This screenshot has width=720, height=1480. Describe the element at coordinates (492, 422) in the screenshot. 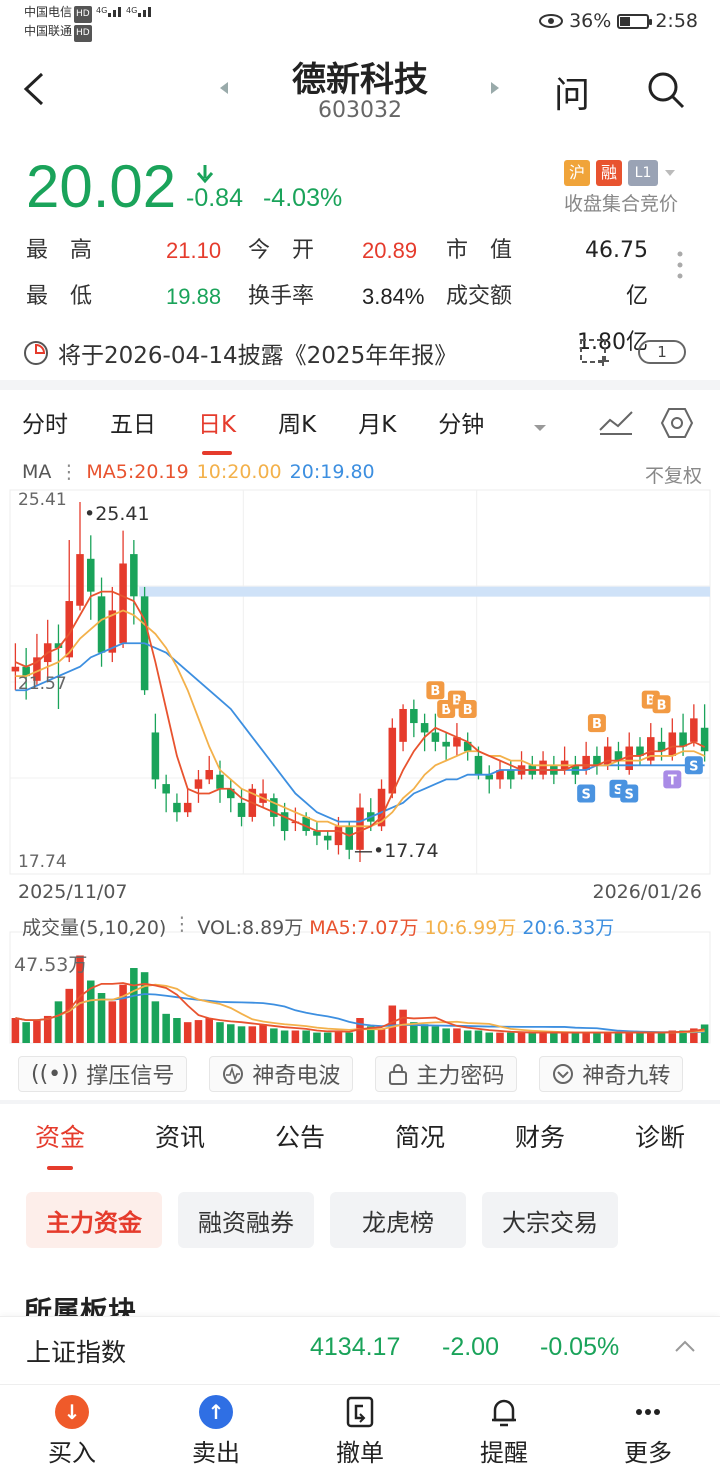

I see `tab-minute: 分钟` at that location.